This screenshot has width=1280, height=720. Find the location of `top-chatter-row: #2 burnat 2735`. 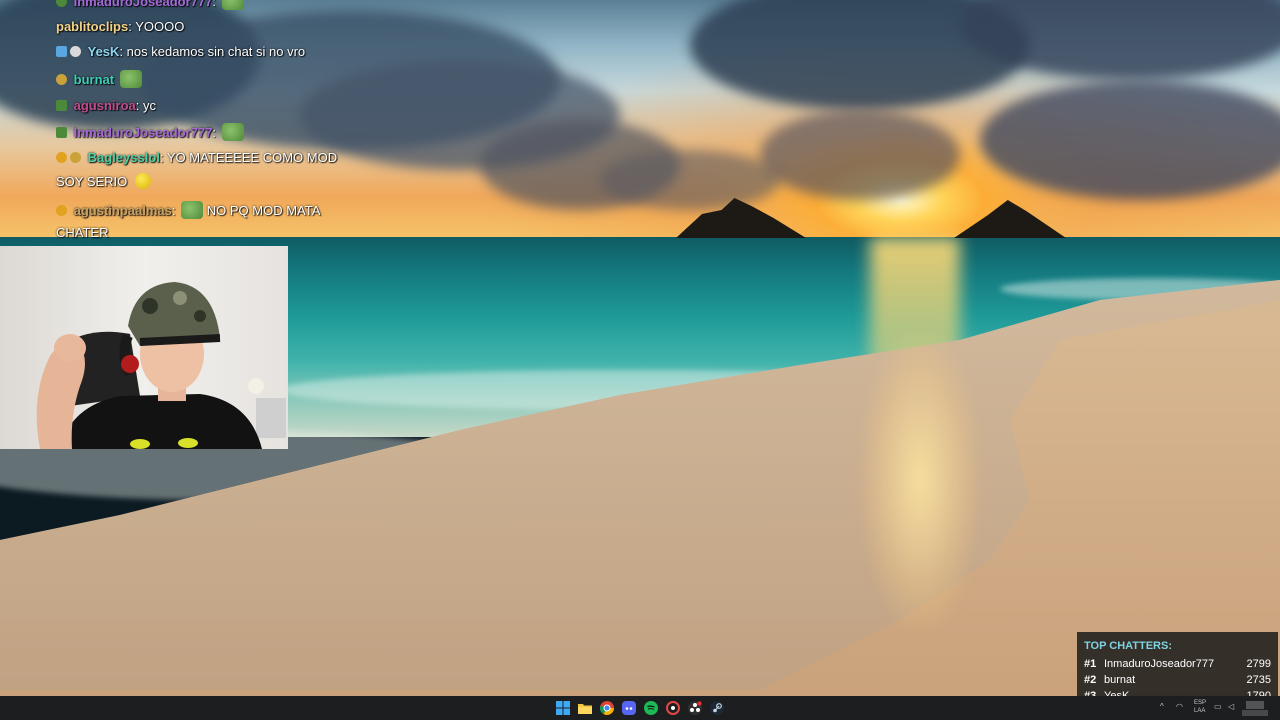

top-chatter-row: #2 burnat 2735 is located at coordinates (1177, 681).